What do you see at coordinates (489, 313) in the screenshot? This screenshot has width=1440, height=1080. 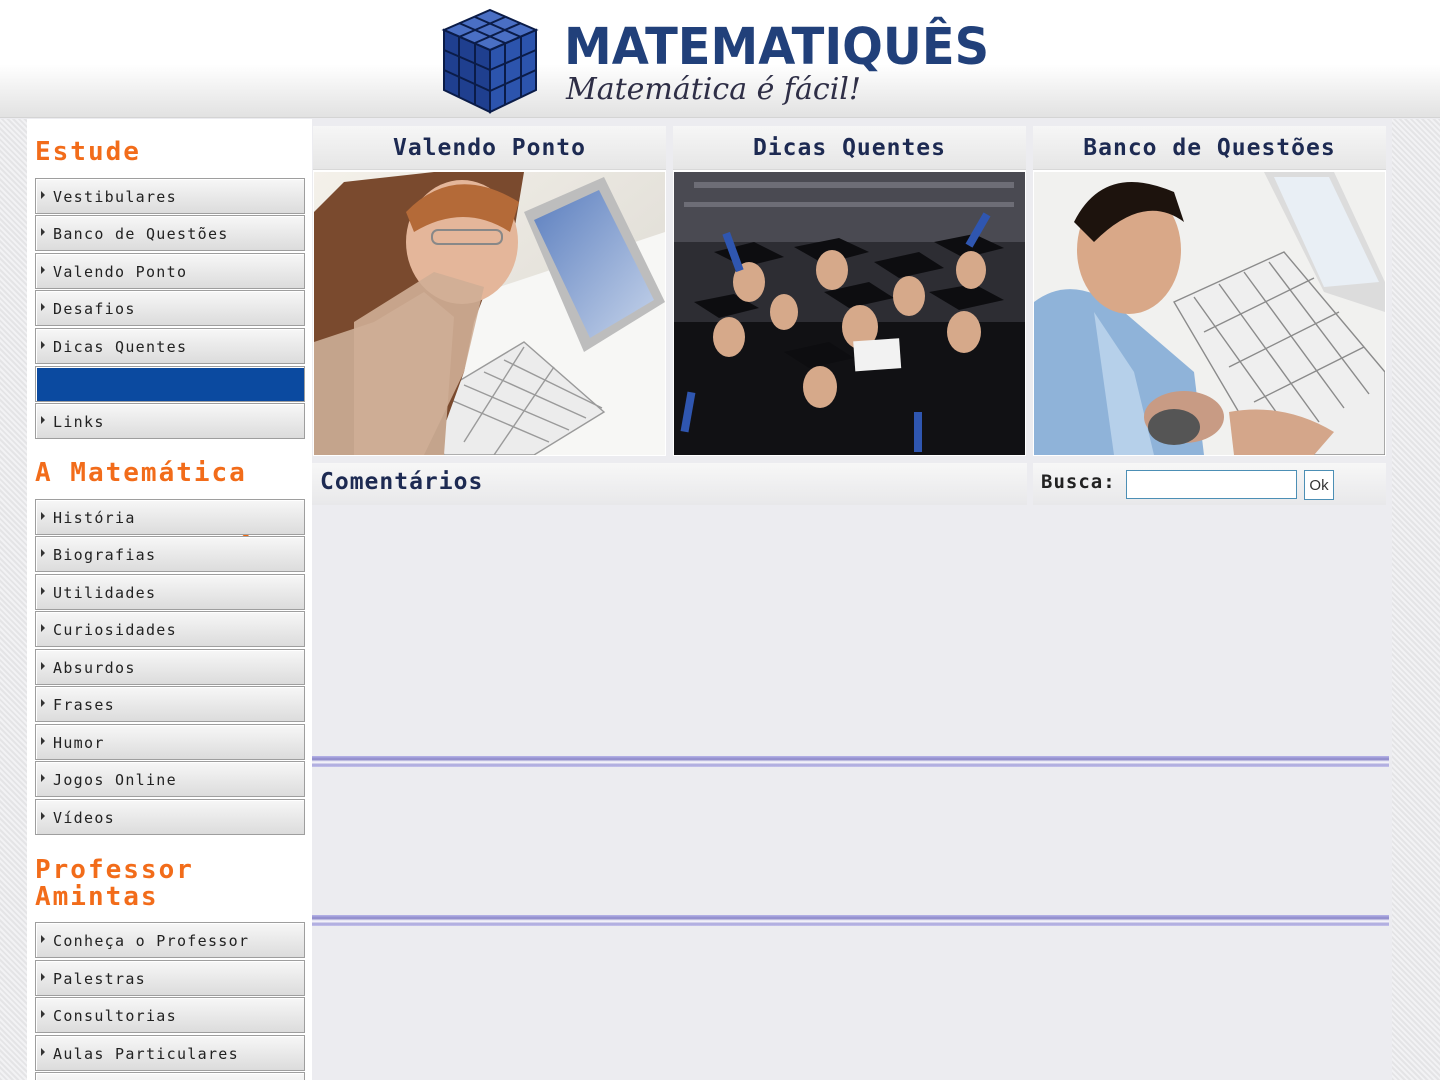 I see `woman-with-laptop-image` at bounding box center [489, 313].